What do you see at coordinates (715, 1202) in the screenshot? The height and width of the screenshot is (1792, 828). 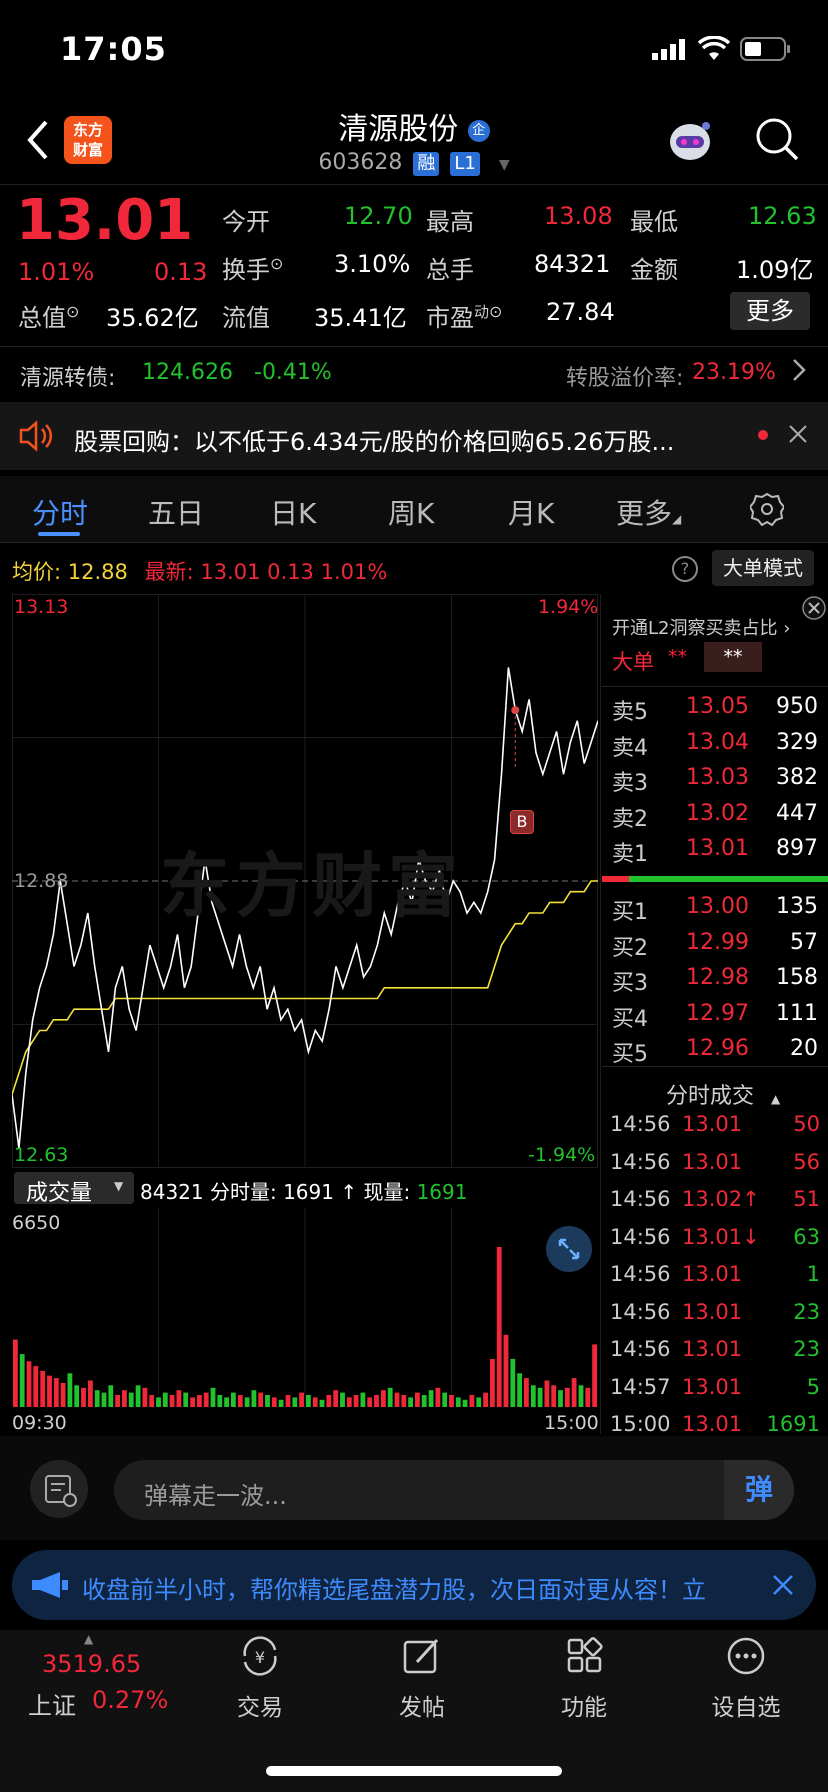 I see `tick-row: 14:56 13.02↑ 51` at bounding box center [715, 1202].